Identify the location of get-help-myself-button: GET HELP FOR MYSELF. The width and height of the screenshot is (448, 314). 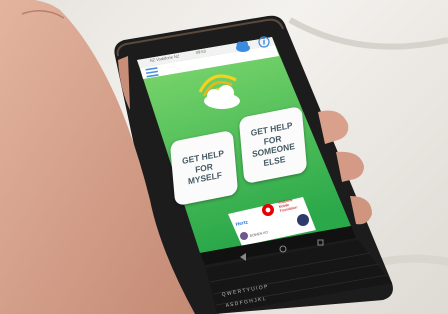
(204, 168).